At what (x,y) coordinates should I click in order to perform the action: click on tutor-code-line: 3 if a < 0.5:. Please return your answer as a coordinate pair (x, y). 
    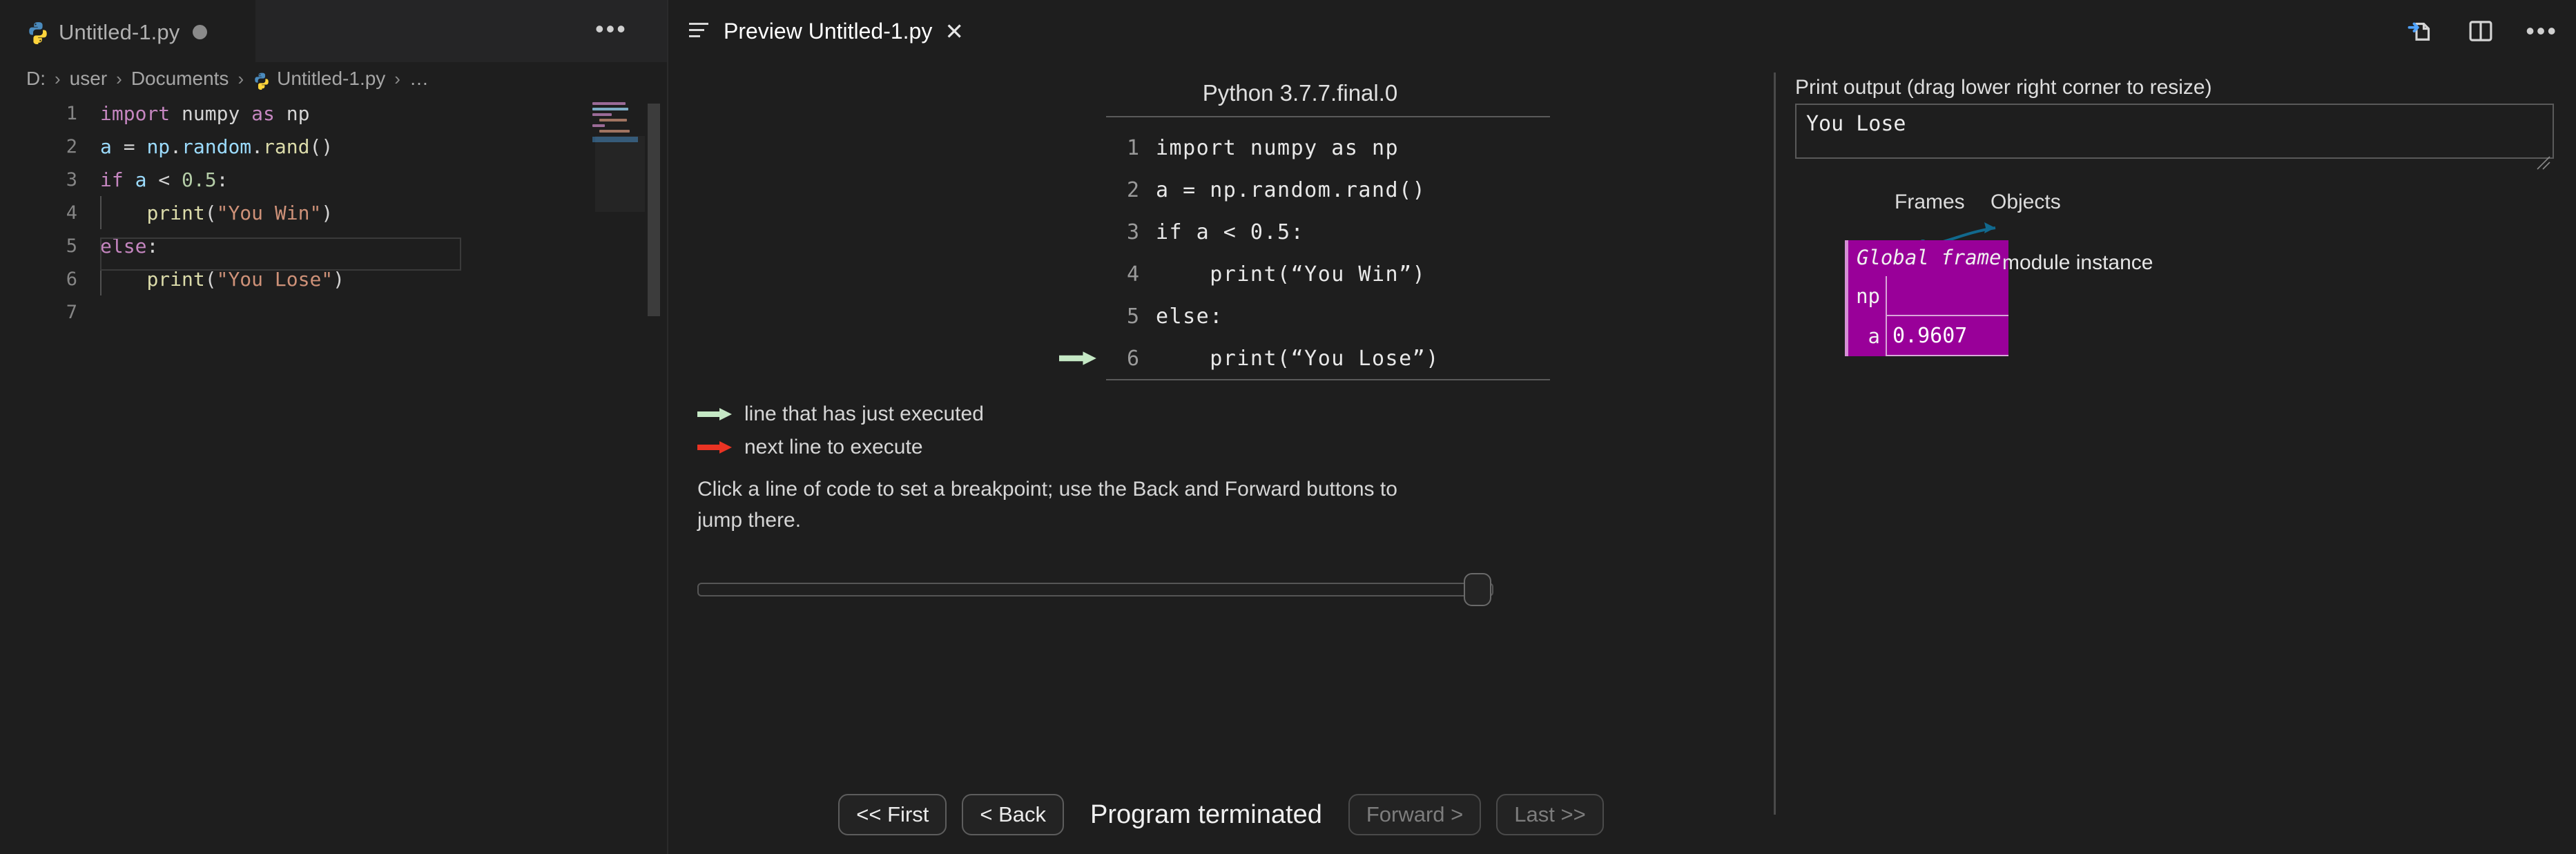
    Looking at the image, I should click on (1331, 232).